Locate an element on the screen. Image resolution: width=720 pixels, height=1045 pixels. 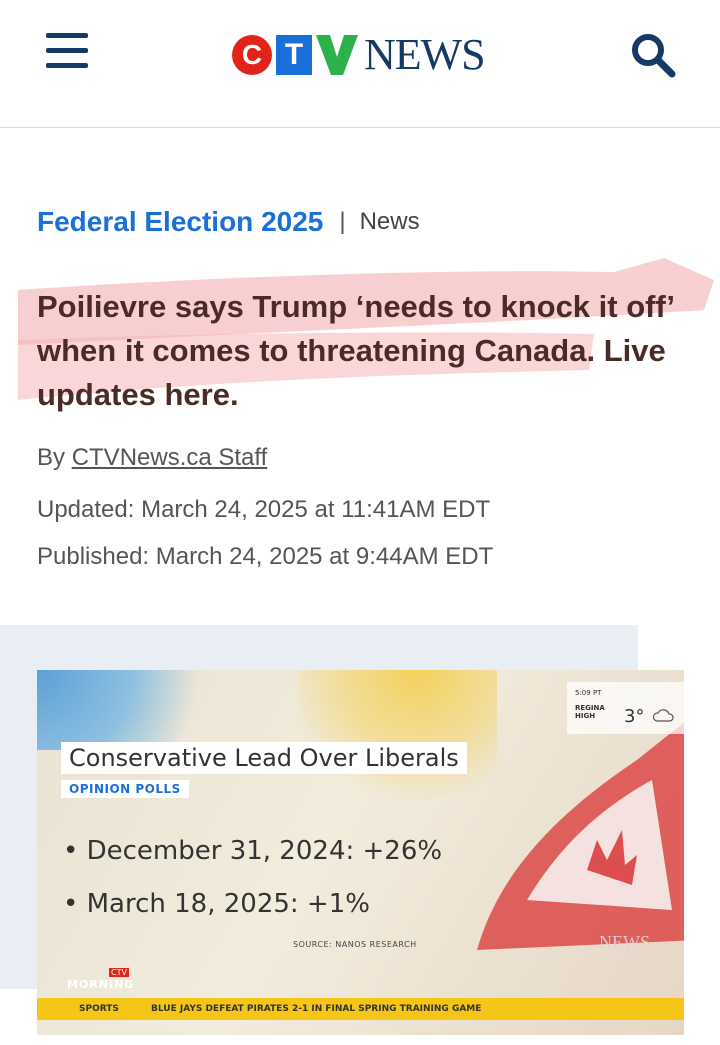
byline: By CTVNews.ca Staff is located at coordinates (152, 458).